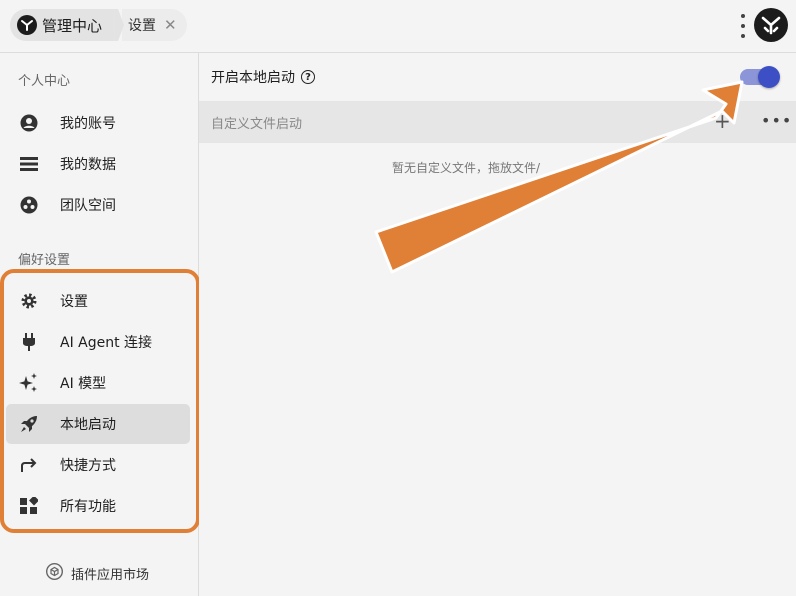 Image resolution: width=796 pixels, height=596 pixels. I want to click on account-circle-icon, so click(29, 123).